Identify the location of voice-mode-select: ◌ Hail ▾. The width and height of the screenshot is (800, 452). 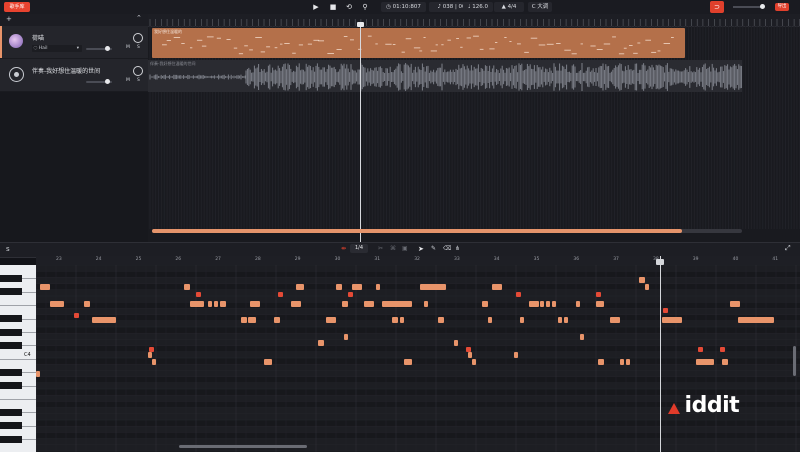
(57, 48).